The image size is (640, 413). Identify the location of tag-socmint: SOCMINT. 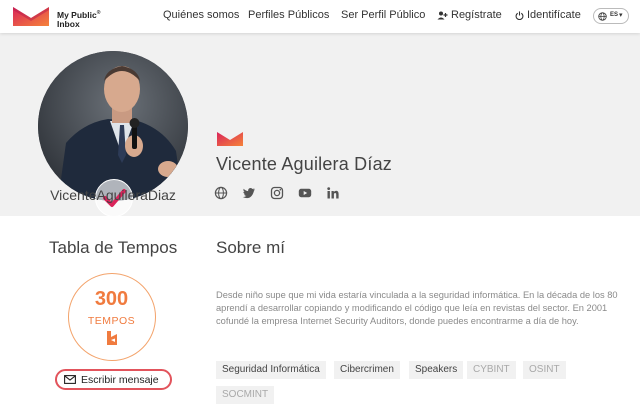
(245, 395).